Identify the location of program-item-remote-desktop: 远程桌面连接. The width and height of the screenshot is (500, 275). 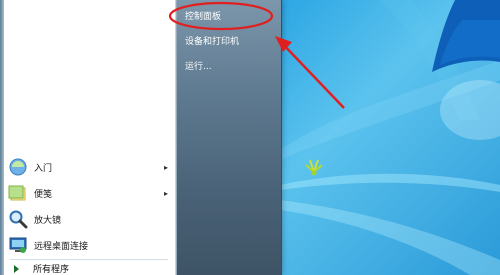
(88, 245).